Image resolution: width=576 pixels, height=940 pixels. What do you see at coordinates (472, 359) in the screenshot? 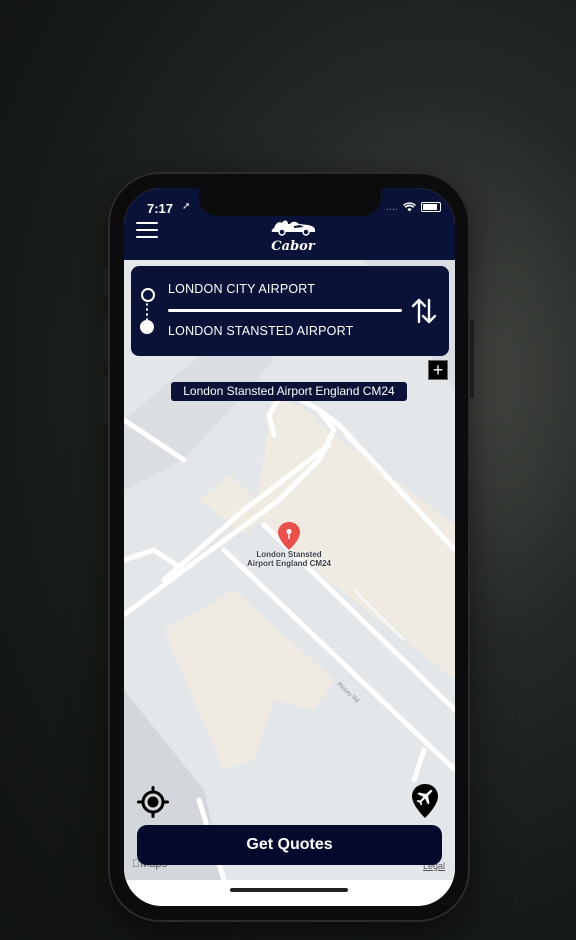
I see `power-button` at bounding box center [472, 359].